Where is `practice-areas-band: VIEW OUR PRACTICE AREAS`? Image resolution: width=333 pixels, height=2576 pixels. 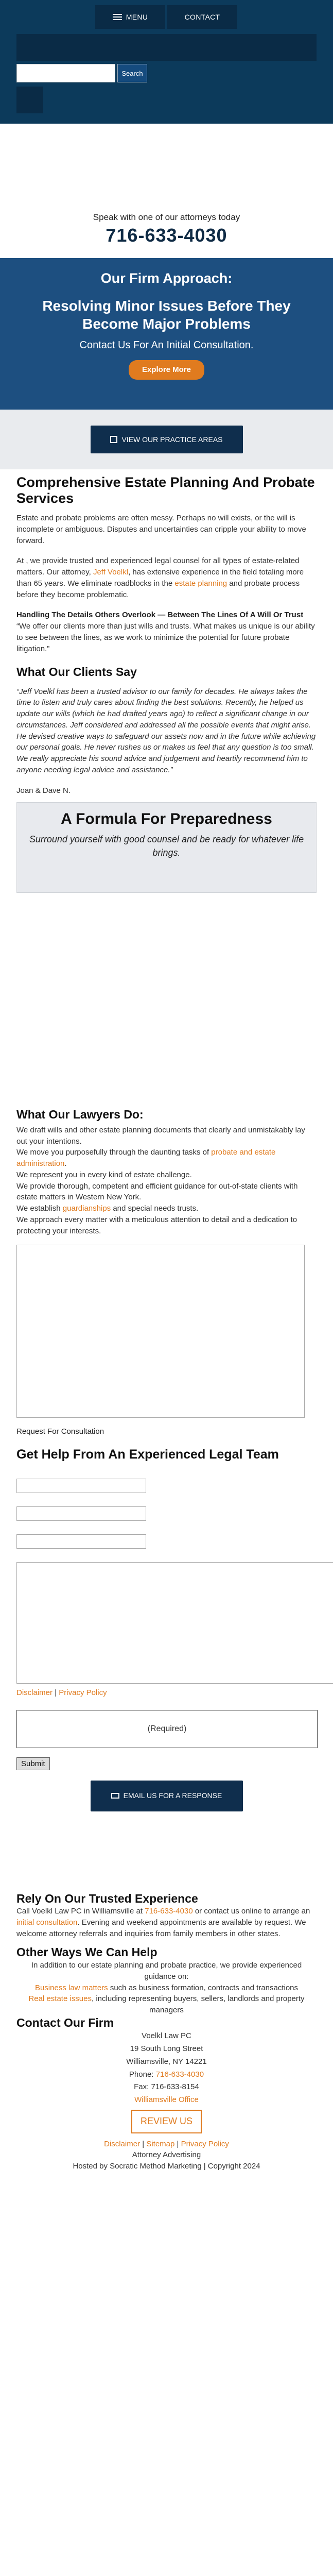
practice-areas-band: VIEW OUR PRACTICE AREAS is located at coordinates (166, 440).